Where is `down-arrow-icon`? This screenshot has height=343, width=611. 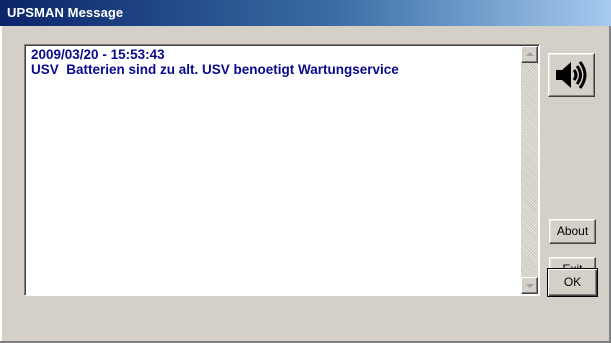 down-arrow-icon is located at coordinates (530, 286).